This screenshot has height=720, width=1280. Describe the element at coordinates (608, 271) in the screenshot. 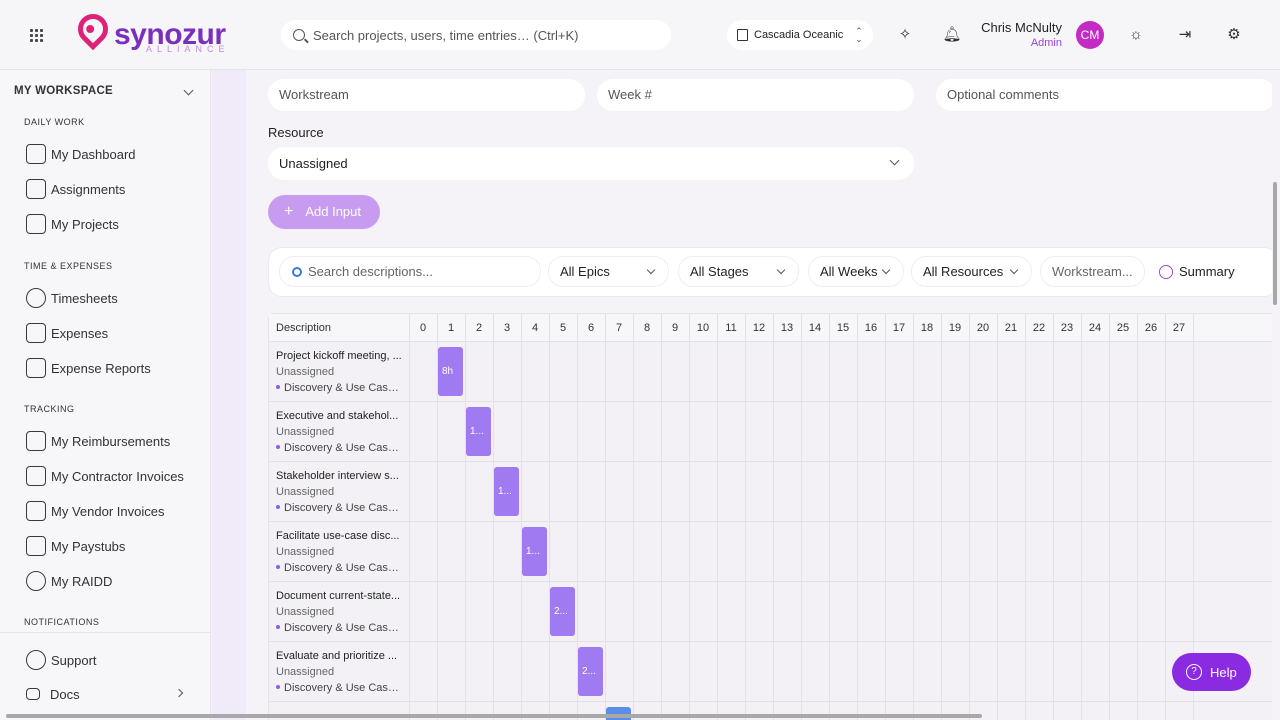

I see `epic-filter: All Epics` at that location.